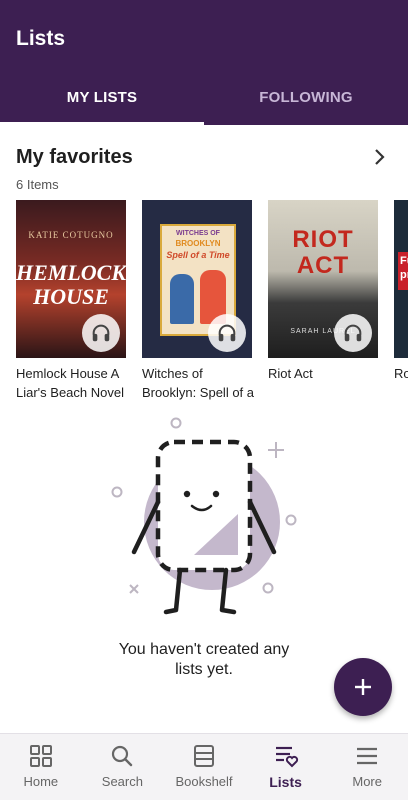 This screenshot has width=408, height=800. I want to click on cover-title: WITCHES OF, so click(198, 233).